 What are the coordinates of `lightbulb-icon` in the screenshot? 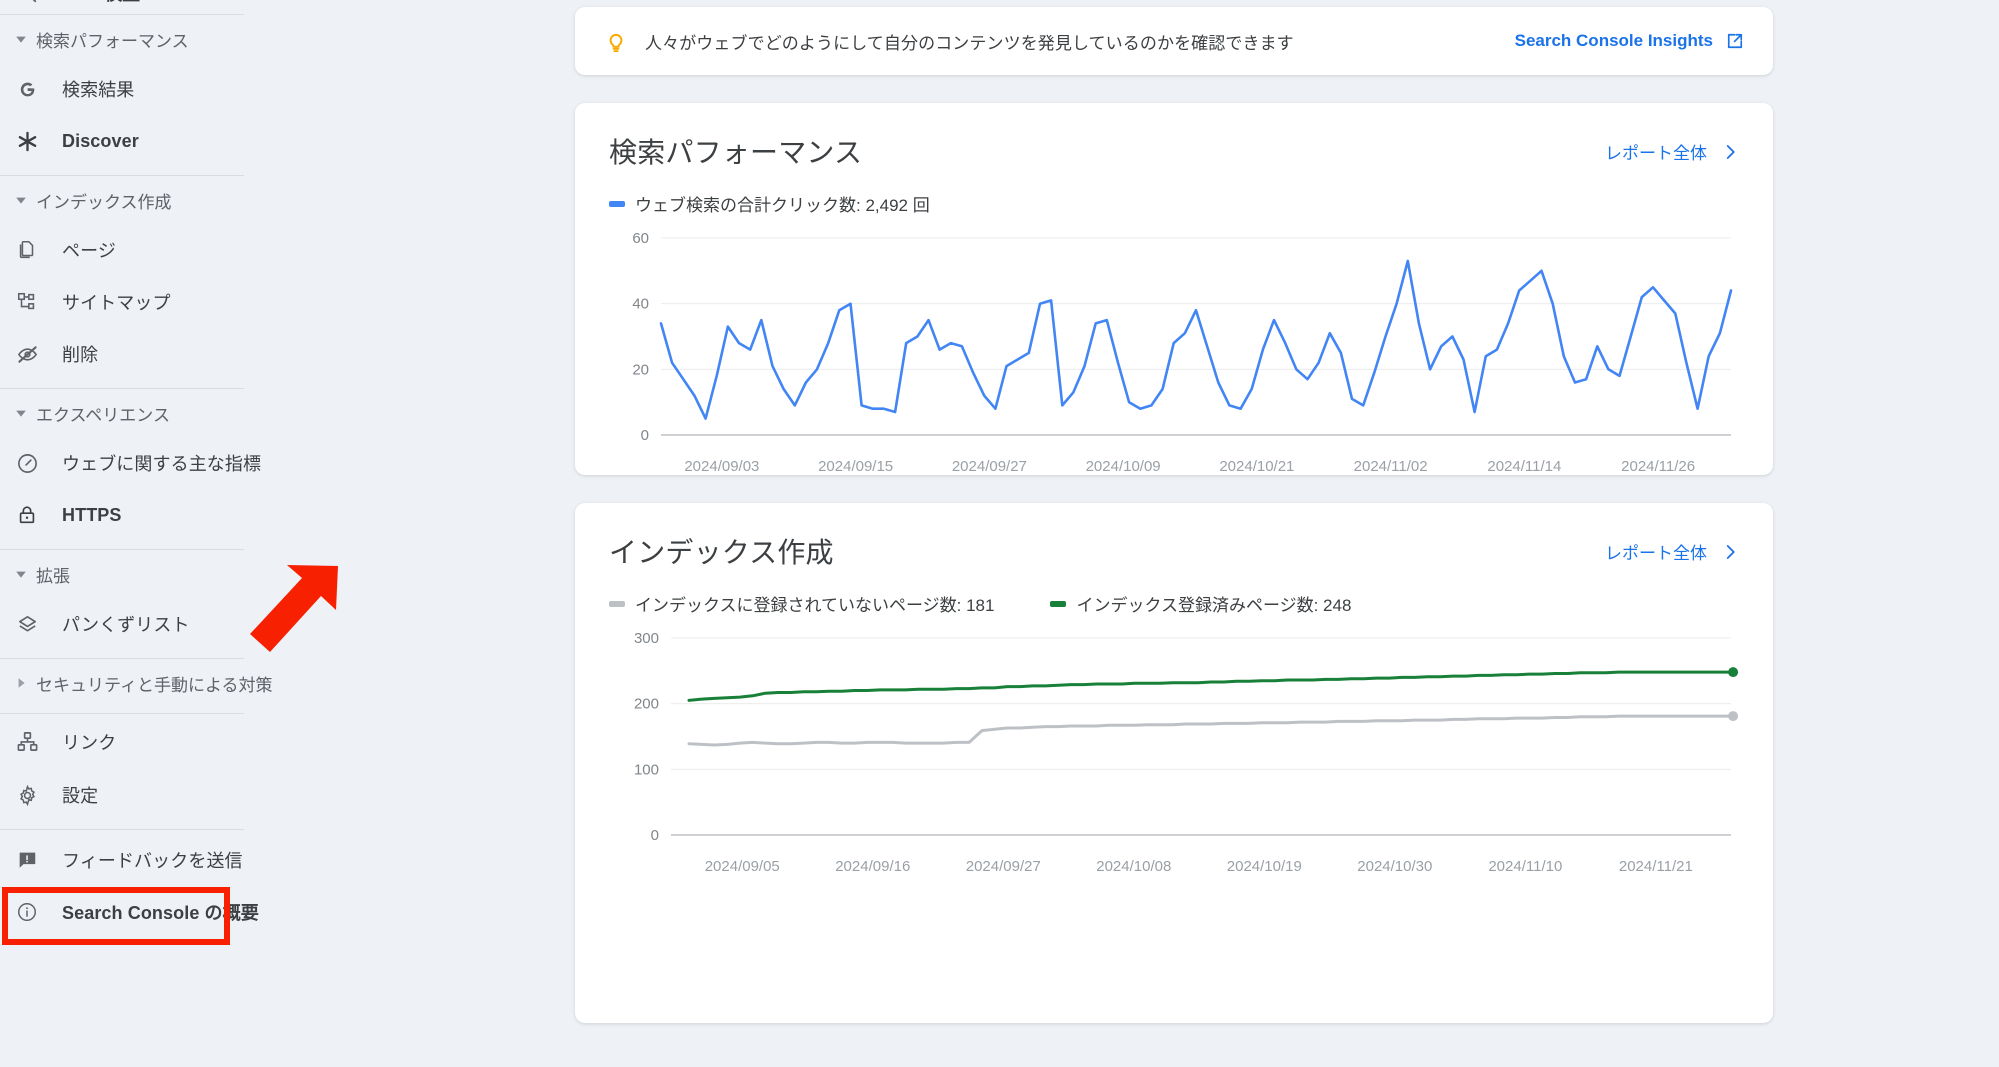 It's located at (616, 41).